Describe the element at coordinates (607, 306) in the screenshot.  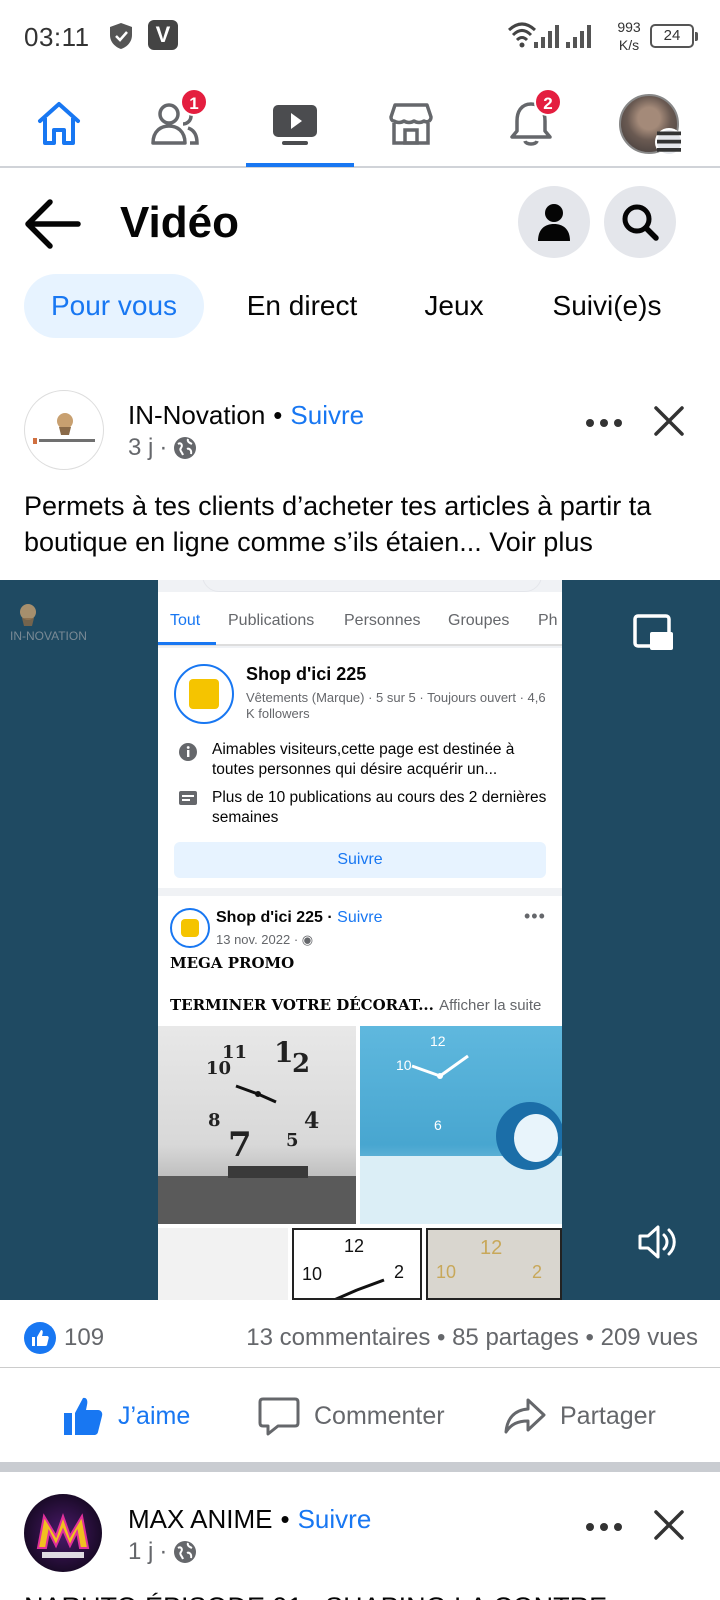
I see `tab-suivies: Suivi(e)s` at that location.